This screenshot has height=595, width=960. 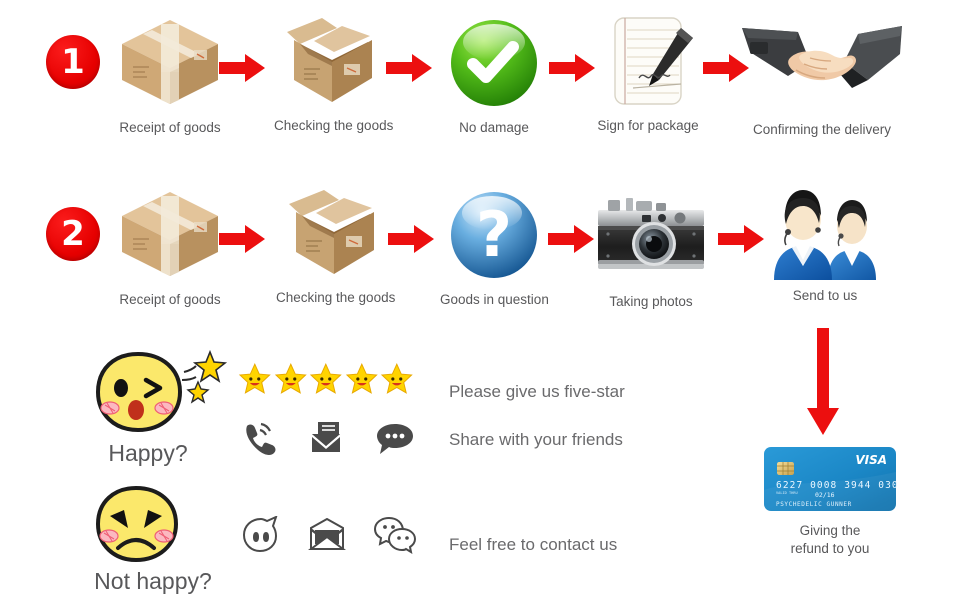 I want to click on flow-step-1-3: No damage, so click(x=494, y=77).